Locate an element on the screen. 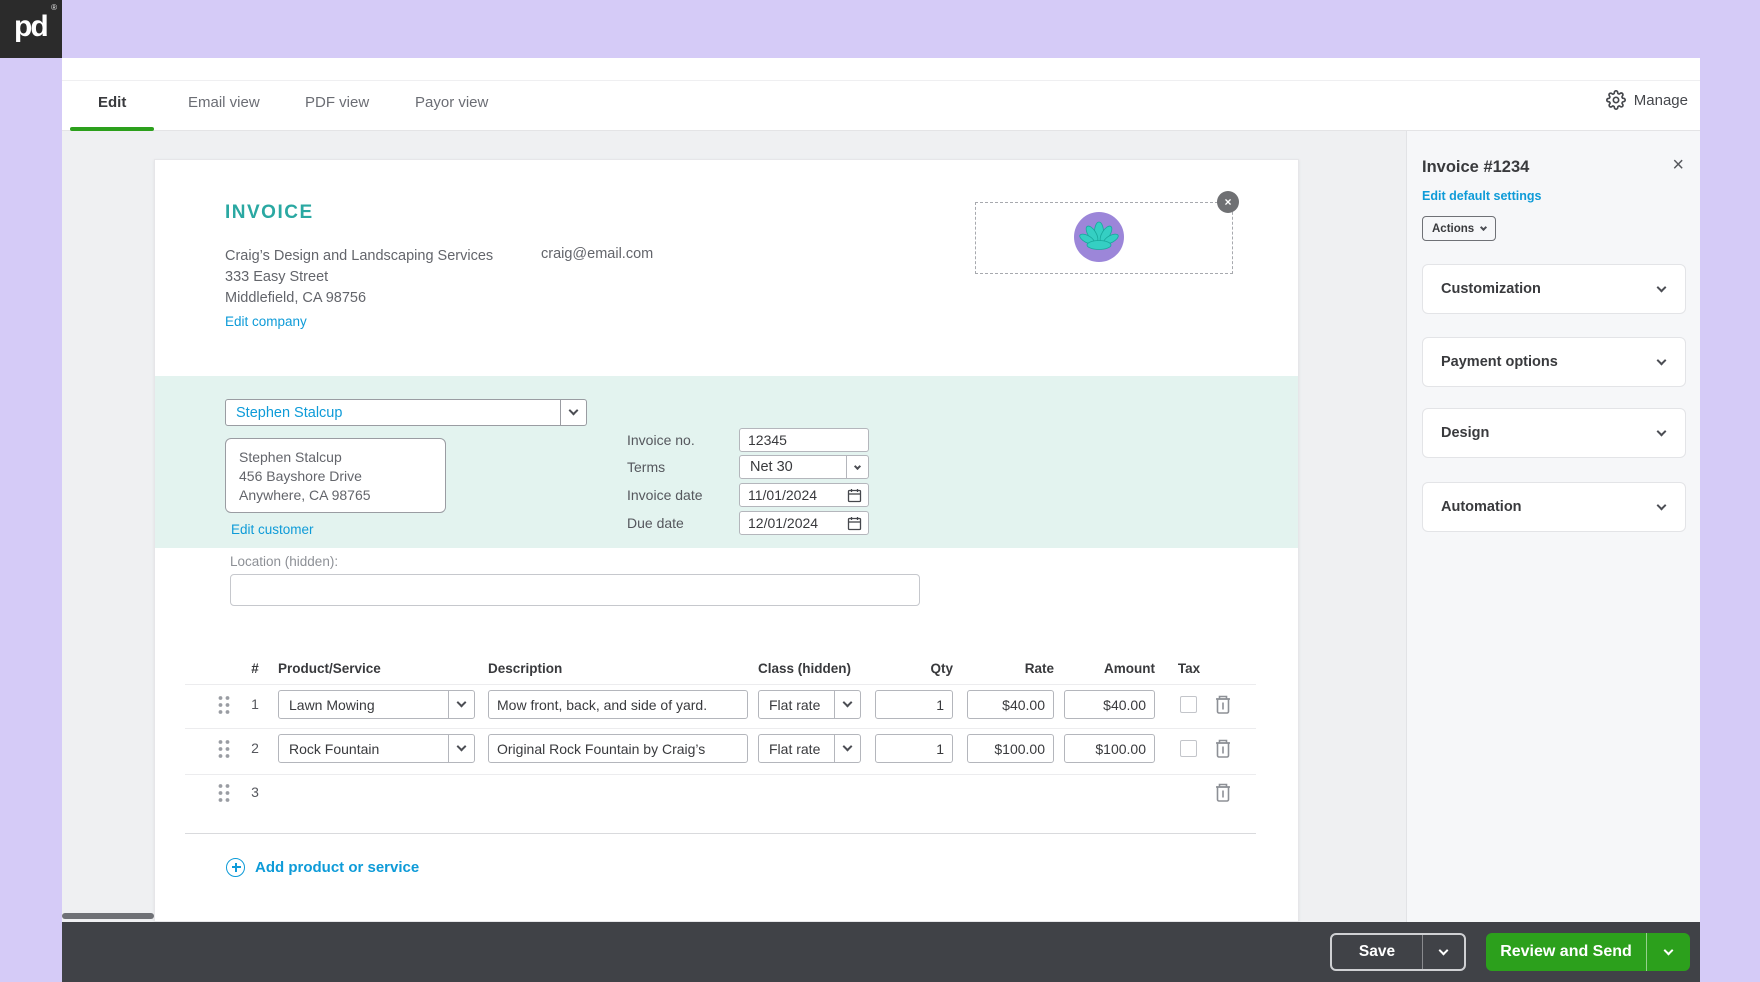 This screenshot has height=982, width=1760. location-input is located at coordinates (575, 590).